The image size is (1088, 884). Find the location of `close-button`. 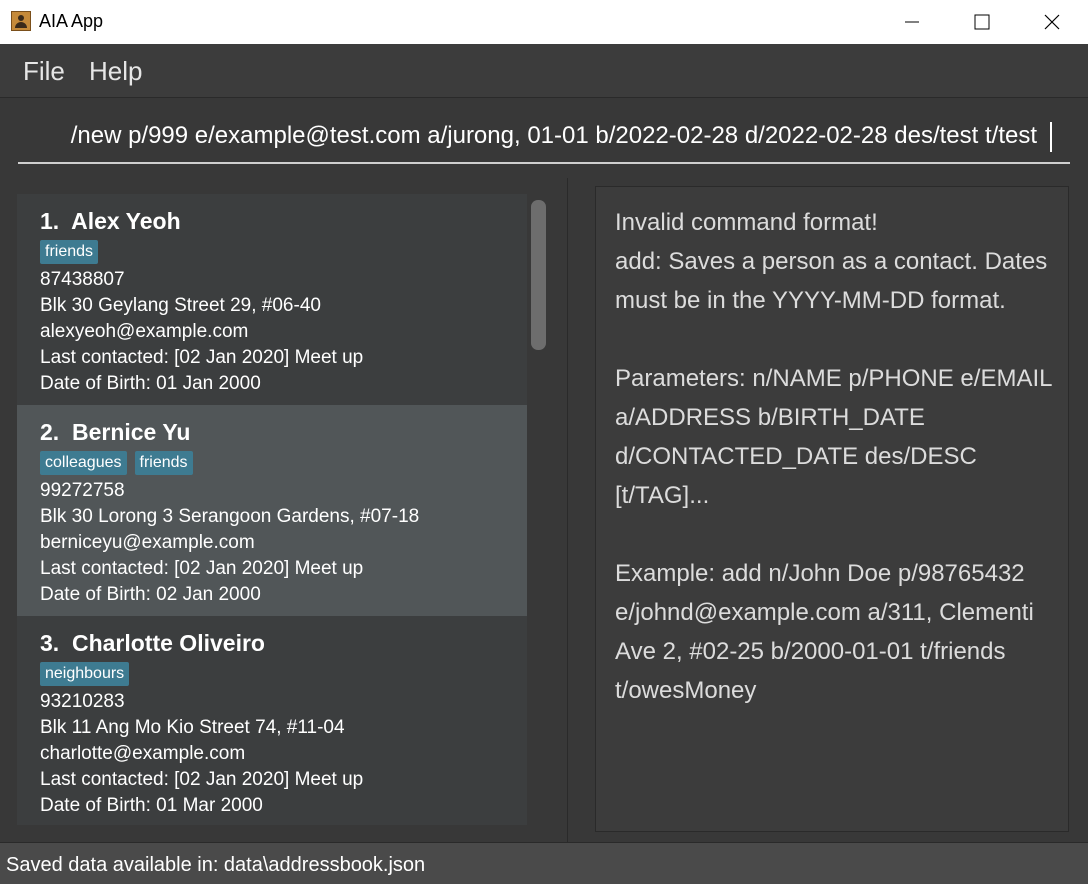

close-button is located at coordinates (1052, 22).